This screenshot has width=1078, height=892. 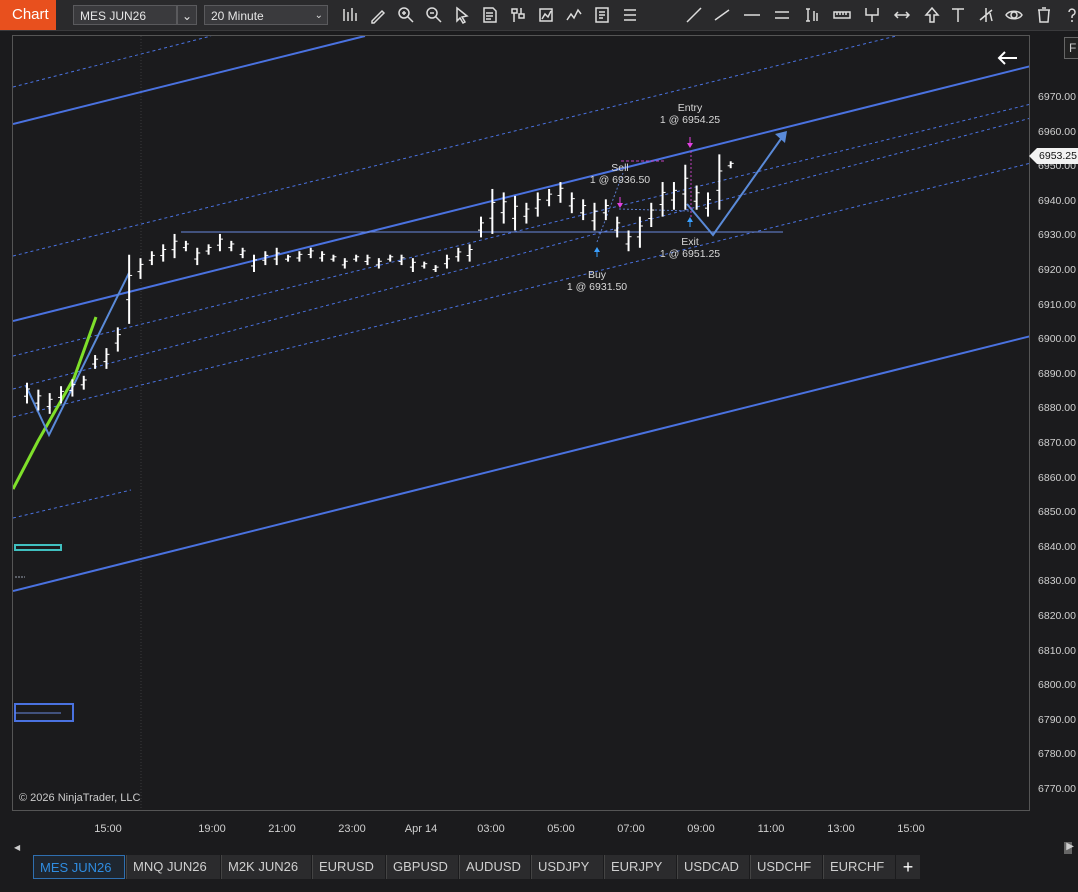 I want to click on horizontal-scrollbar: ◀ ▶, so click(x=545, y=848).